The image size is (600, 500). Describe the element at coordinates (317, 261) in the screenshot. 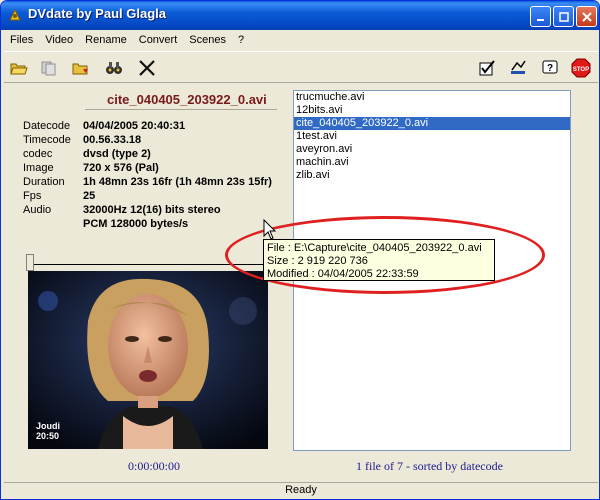

I see `tooltip-size: Size : 2 919 220 736` at that location.